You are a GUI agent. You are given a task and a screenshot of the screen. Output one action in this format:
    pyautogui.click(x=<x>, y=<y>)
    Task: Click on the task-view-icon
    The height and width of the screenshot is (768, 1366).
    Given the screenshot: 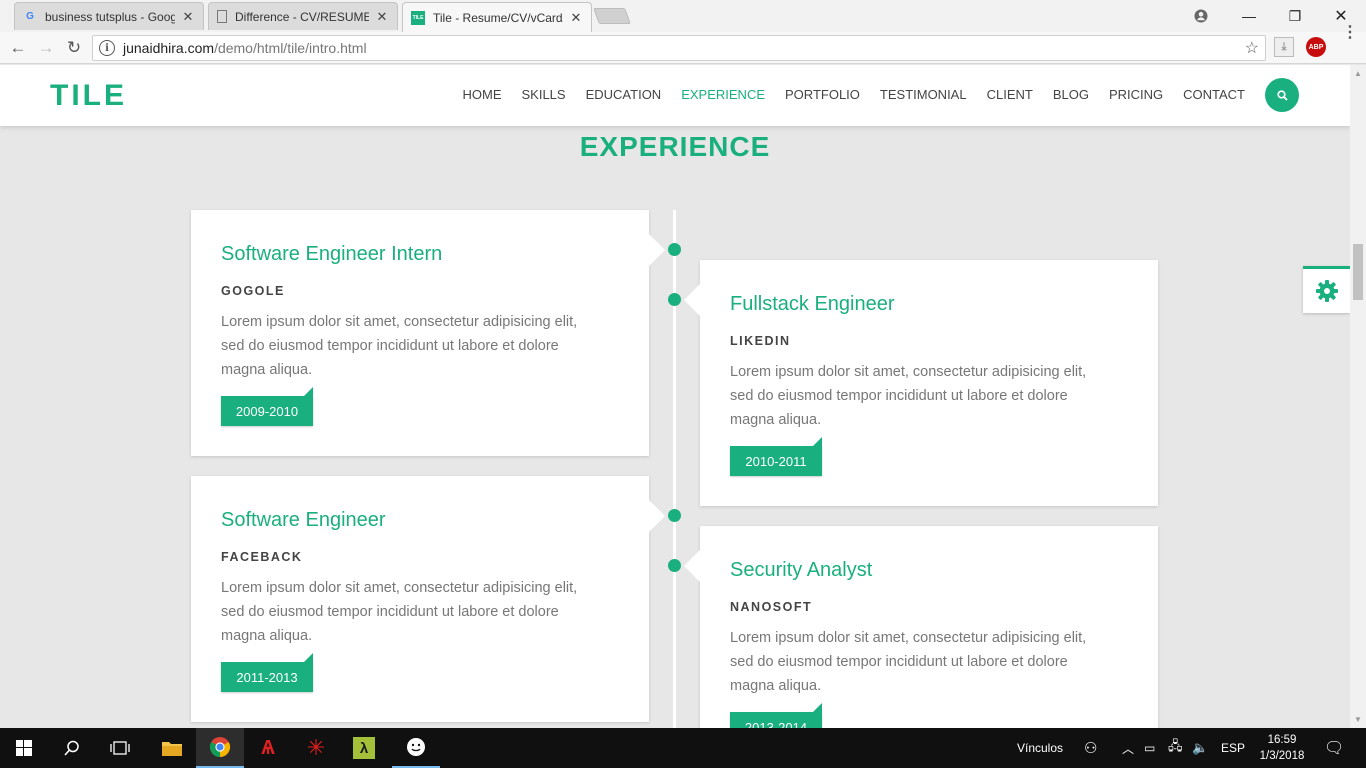 What is the action you would take?
    pyautogui.click(x=120, y=748)
    